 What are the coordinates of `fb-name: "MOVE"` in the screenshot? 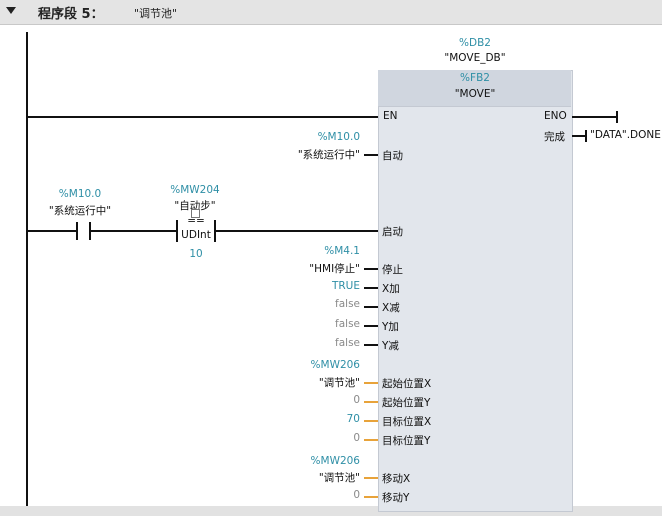 It's located at (475, 94).